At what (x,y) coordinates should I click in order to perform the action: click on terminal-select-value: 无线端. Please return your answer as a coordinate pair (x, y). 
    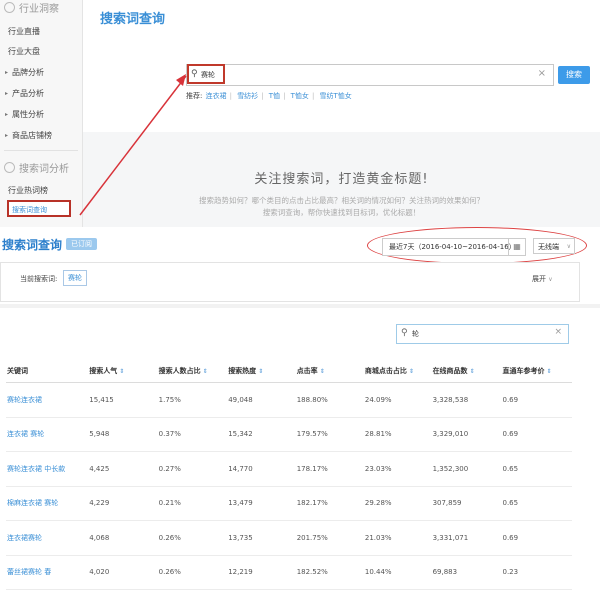
    Looking at the image, I should click on (548, 247).